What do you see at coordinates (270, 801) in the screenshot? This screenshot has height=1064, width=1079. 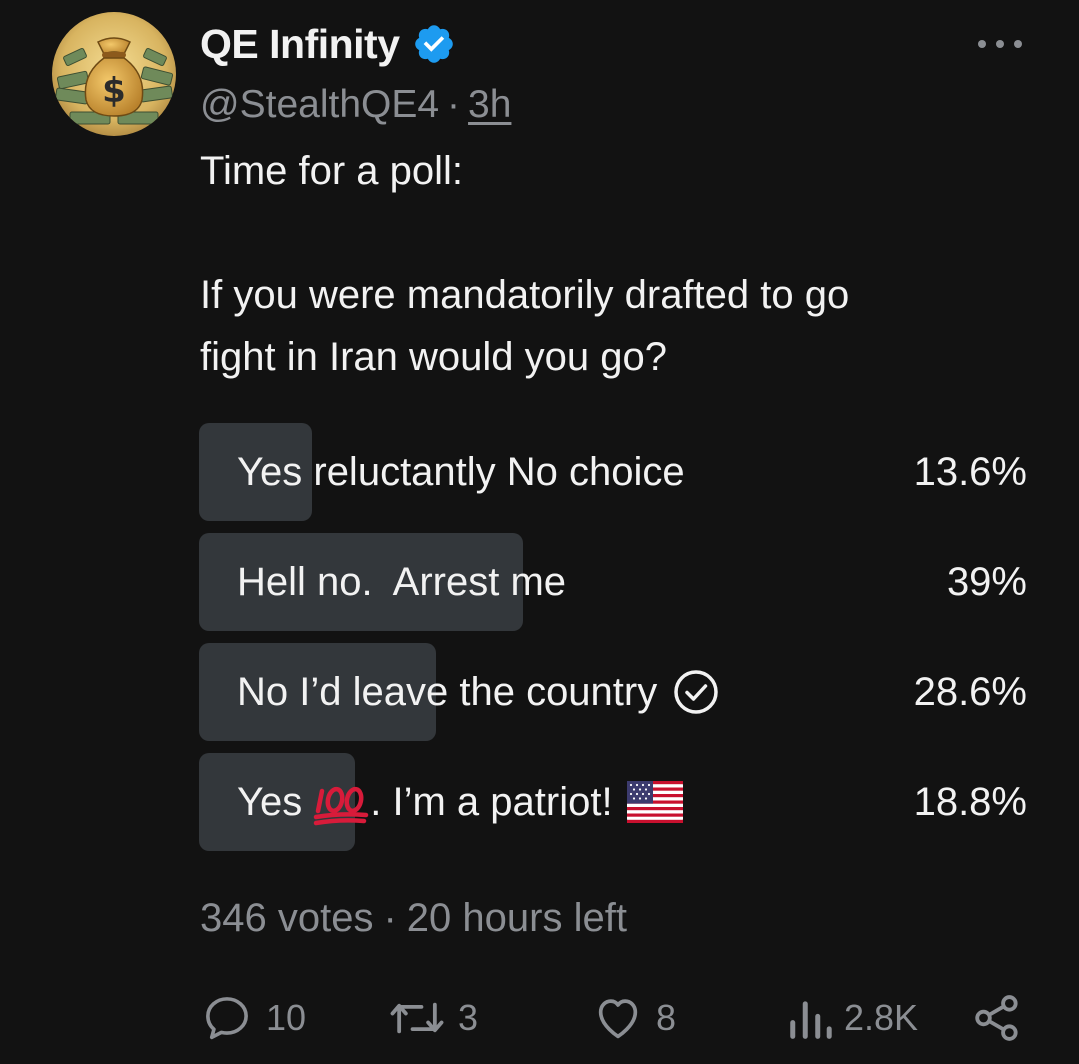 I see `poll-option-text-start: Yes` at bounding box center [270, 801].